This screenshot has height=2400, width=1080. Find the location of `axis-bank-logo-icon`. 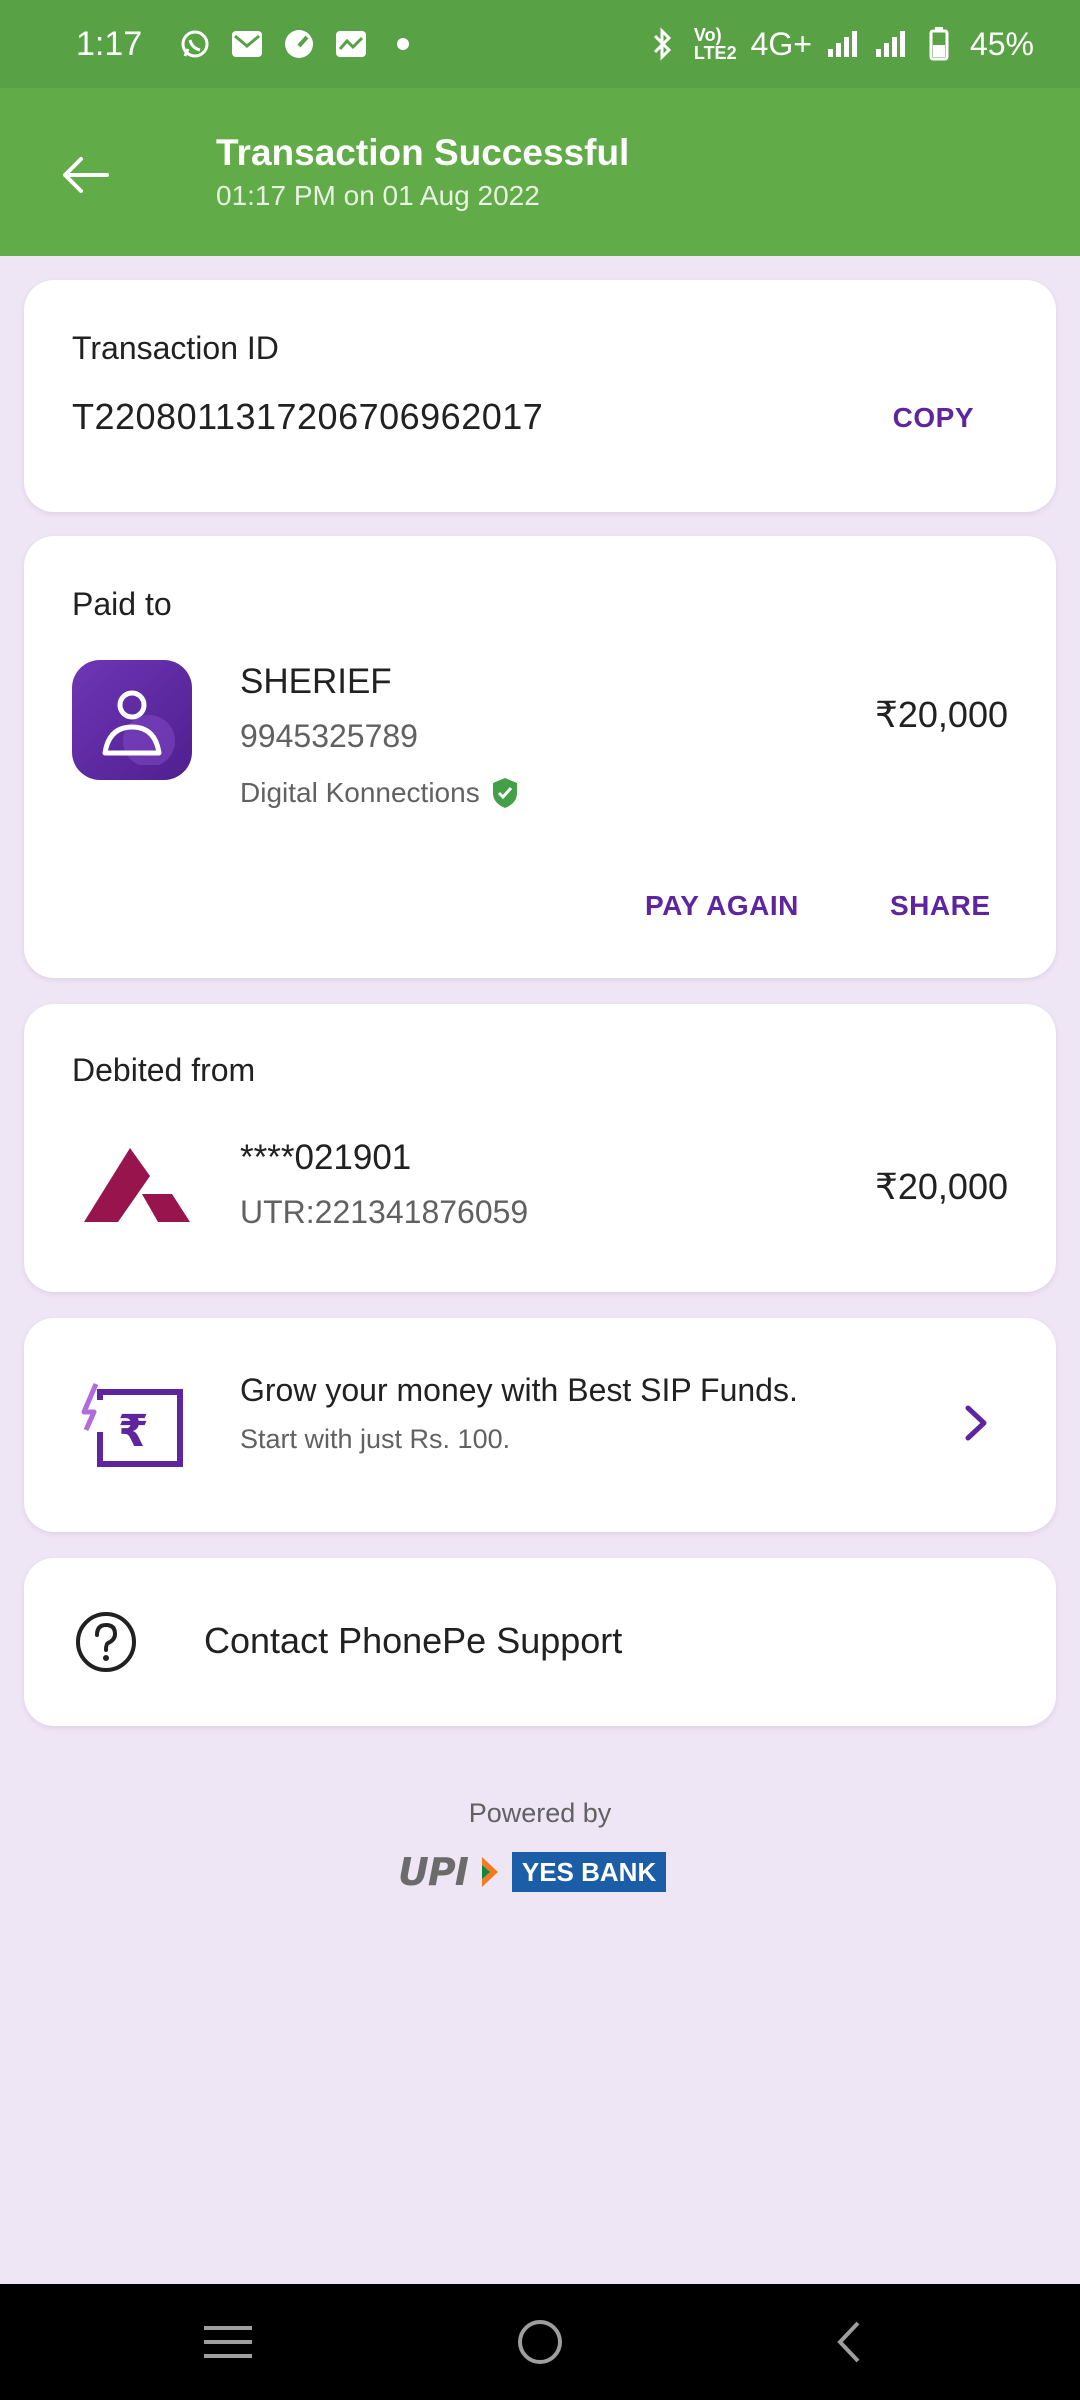

axis-bank-logo-icon is located at coordinates (137, 1185).